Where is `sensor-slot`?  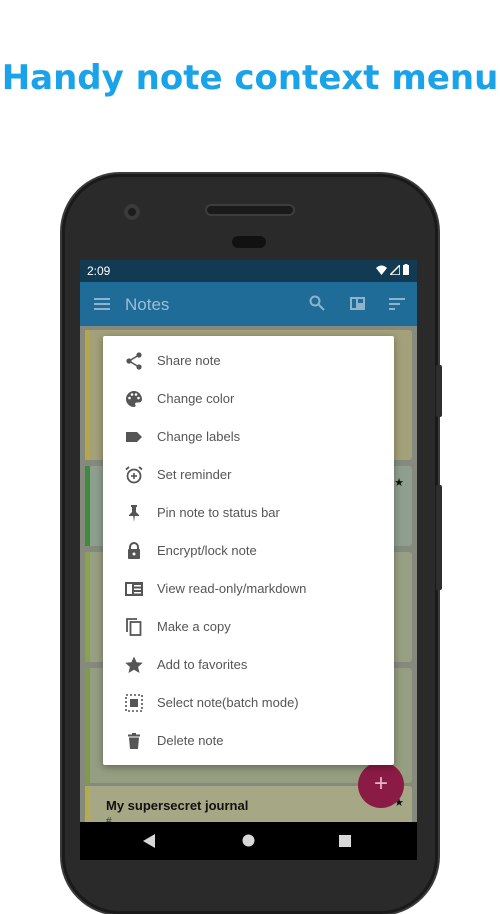
sensor-slot is located at coordinates (249, 242).